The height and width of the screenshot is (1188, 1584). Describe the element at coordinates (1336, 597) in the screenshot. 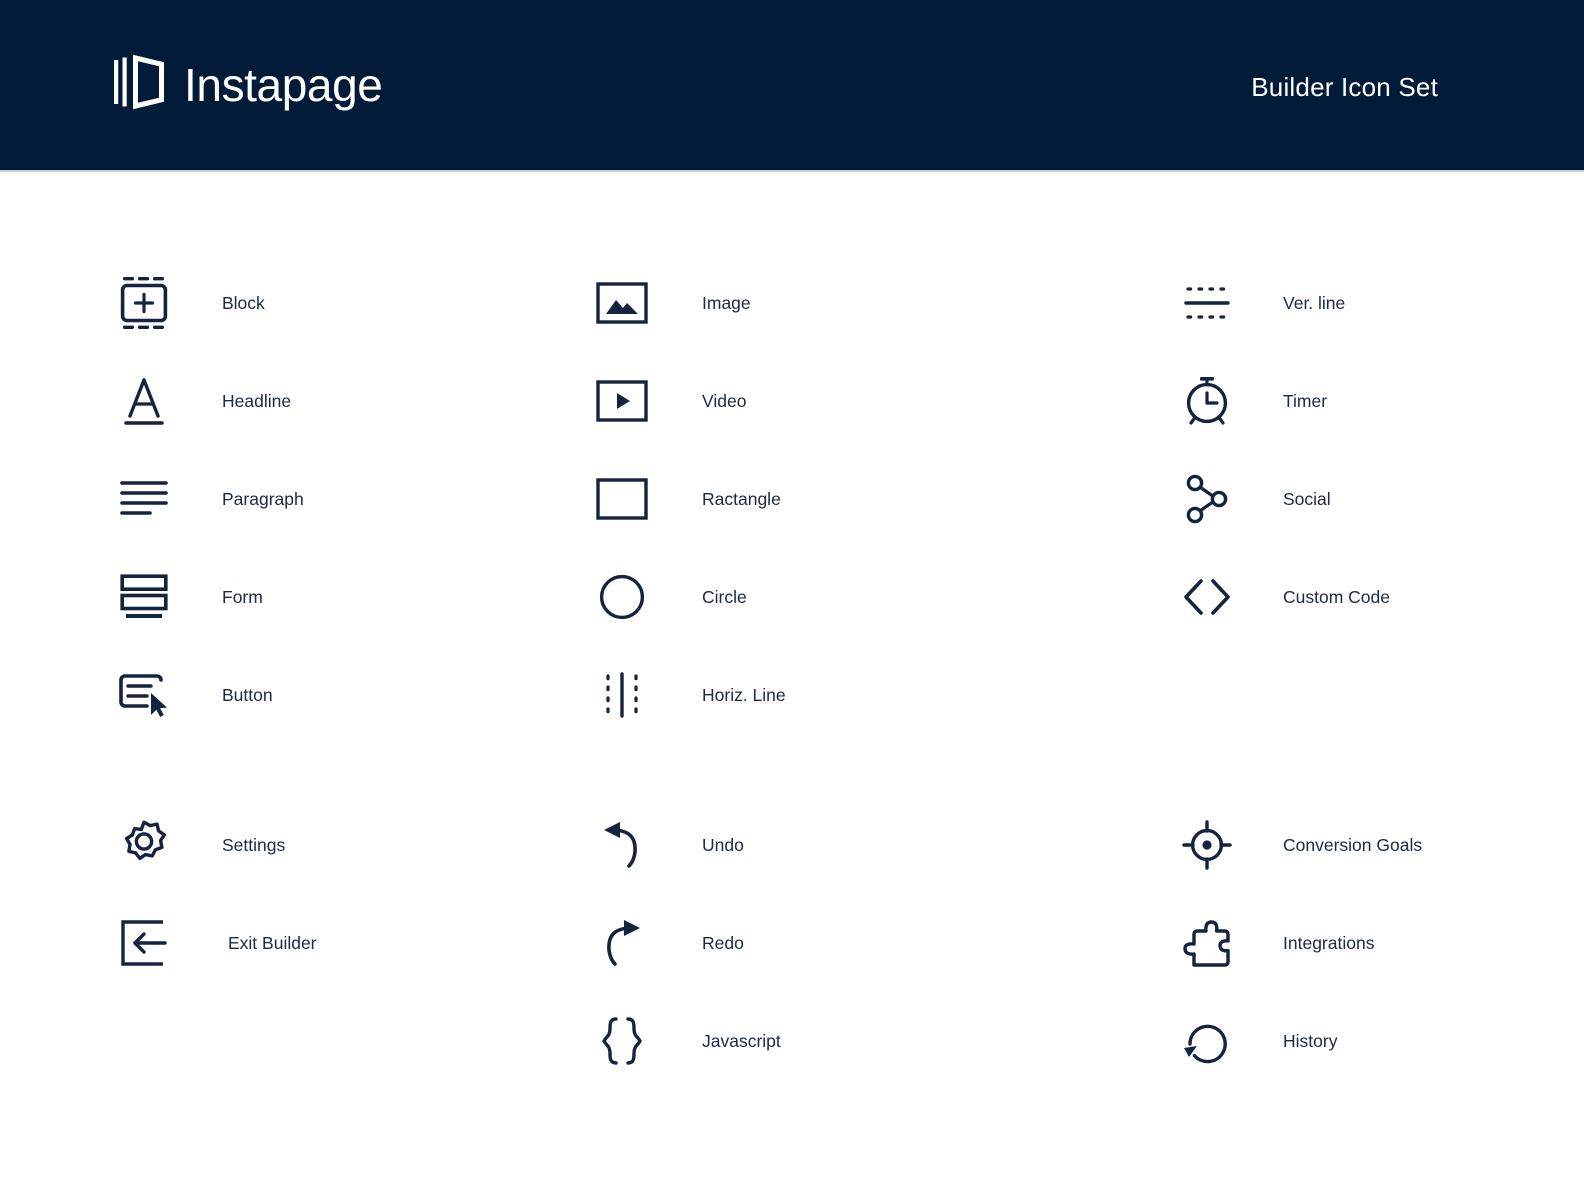

I see `icon-item-label: Custom Code` at that location.